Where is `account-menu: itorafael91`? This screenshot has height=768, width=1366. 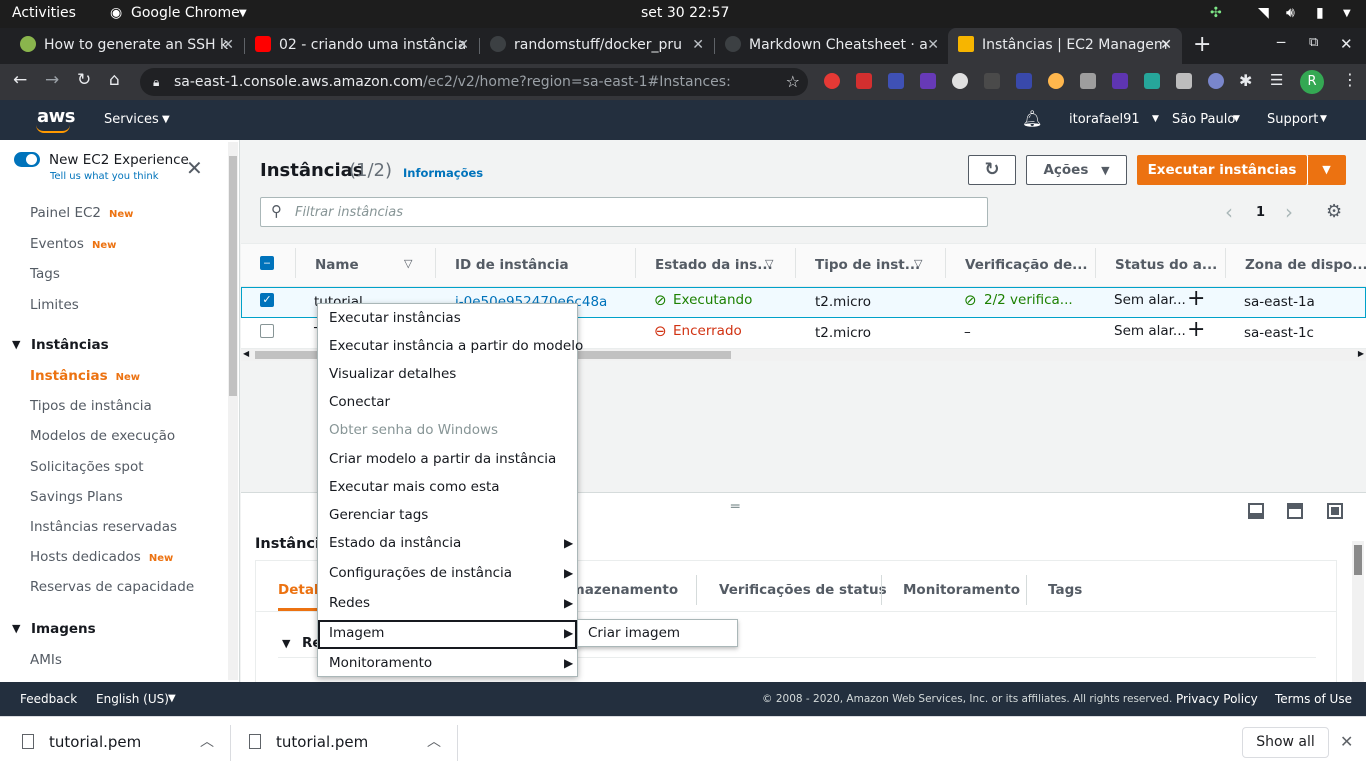 account-menu: itorafael91 is located at coordinates (1104, 119).